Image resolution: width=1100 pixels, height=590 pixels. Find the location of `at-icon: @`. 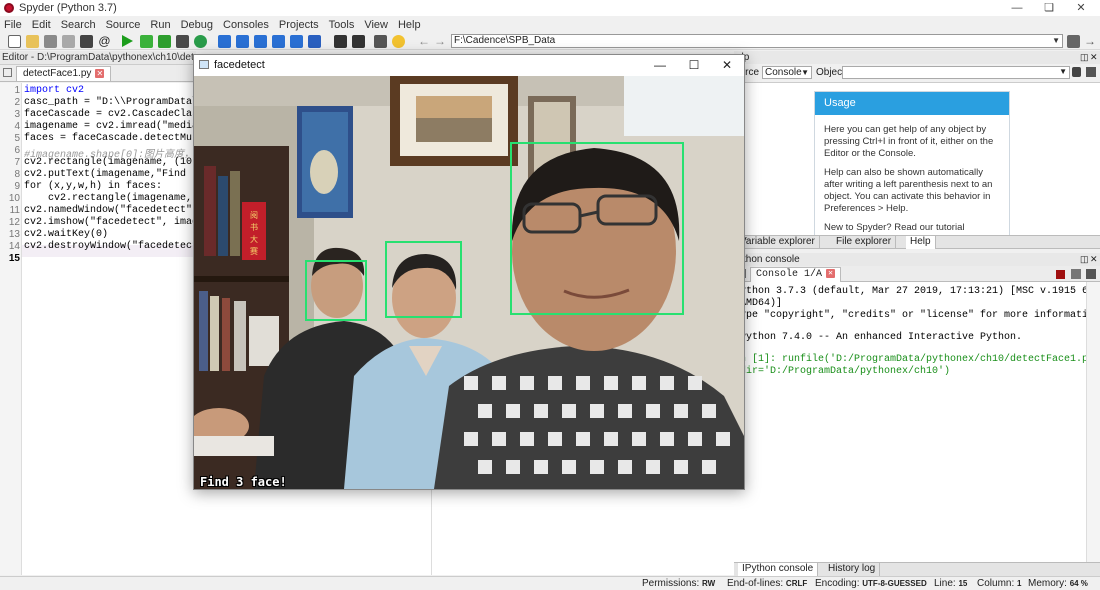

at-icon: @ is located at coordinates (104, 41).